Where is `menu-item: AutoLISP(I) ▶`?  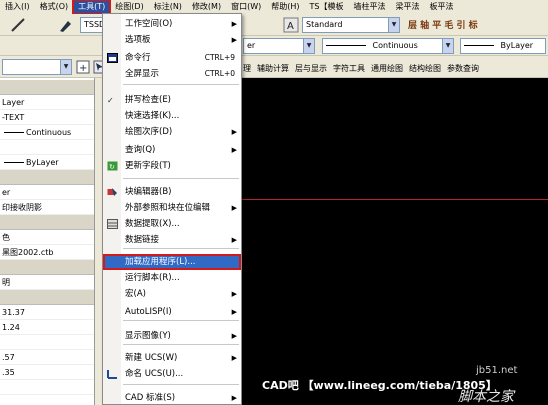 menu-item: AutoLISP(I) ▶ is located at coordinates (172, 312).